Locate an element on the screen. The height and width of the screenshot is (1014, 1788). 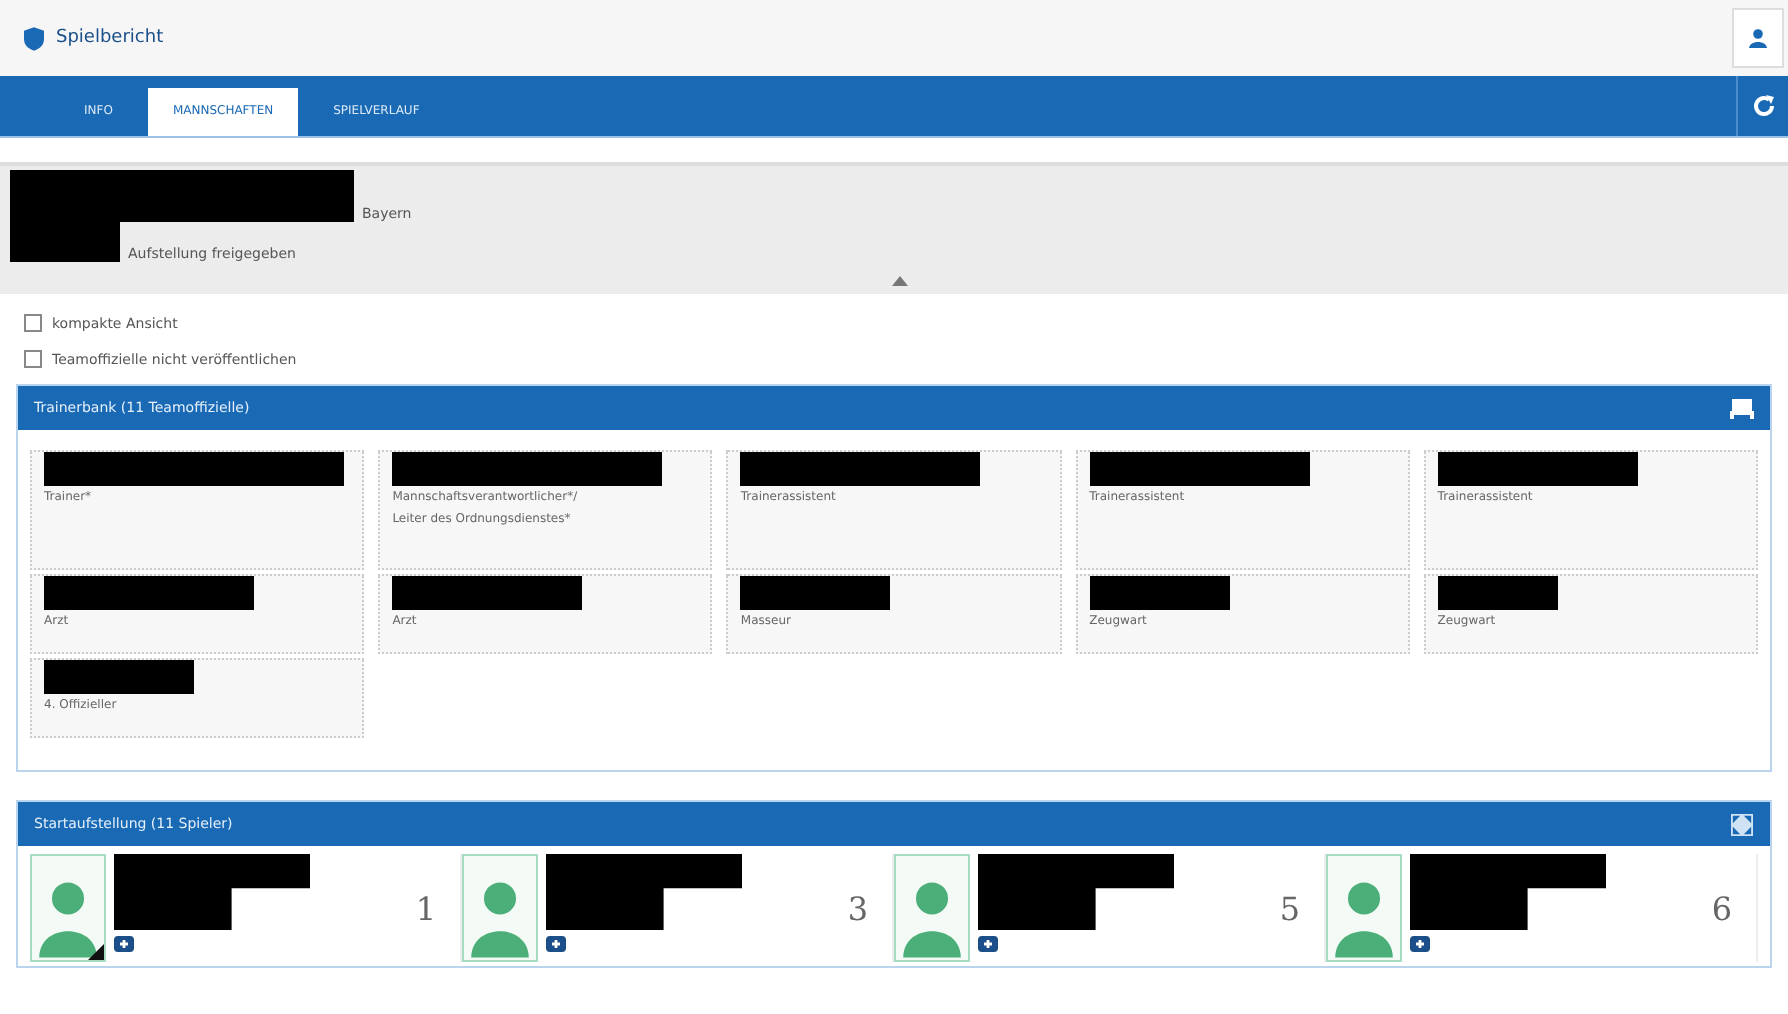
expand-icon is located at coordinates (1742, 824).